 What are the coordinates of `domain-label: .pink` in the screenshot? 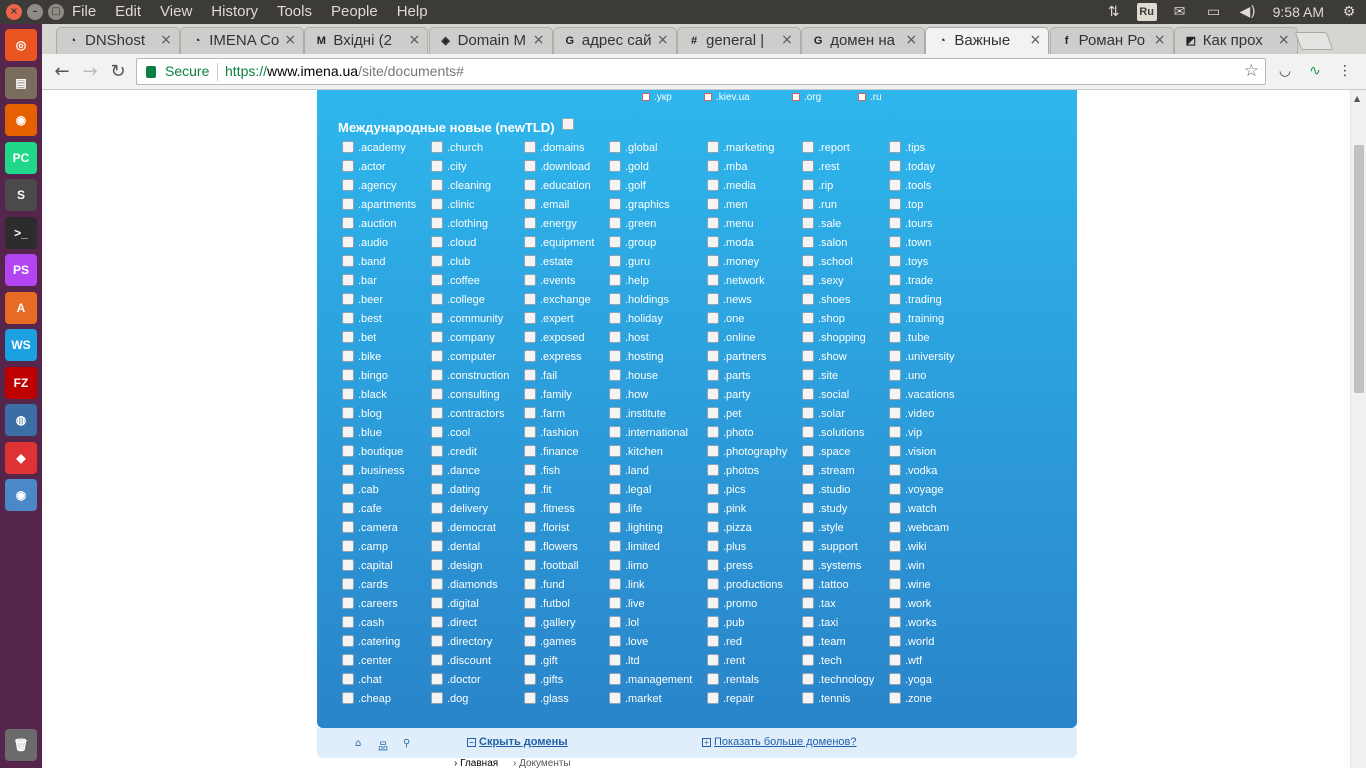 It's located at (734, 509).